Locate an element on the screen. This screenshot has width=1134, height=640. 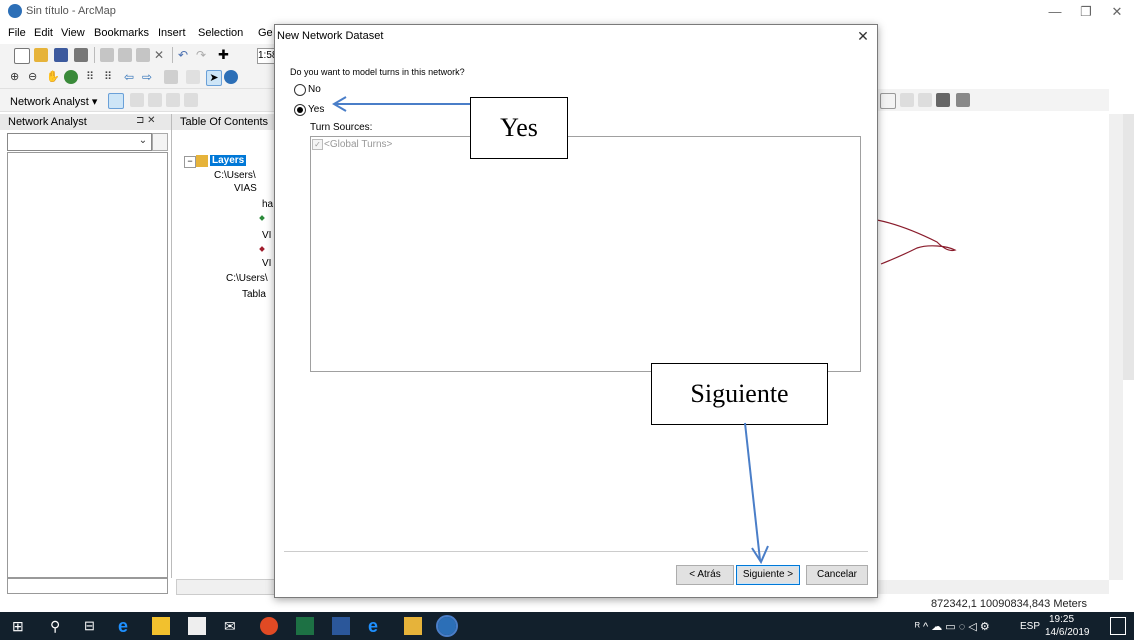
mail-icon: ✉ is located at coordinates (233, 626).